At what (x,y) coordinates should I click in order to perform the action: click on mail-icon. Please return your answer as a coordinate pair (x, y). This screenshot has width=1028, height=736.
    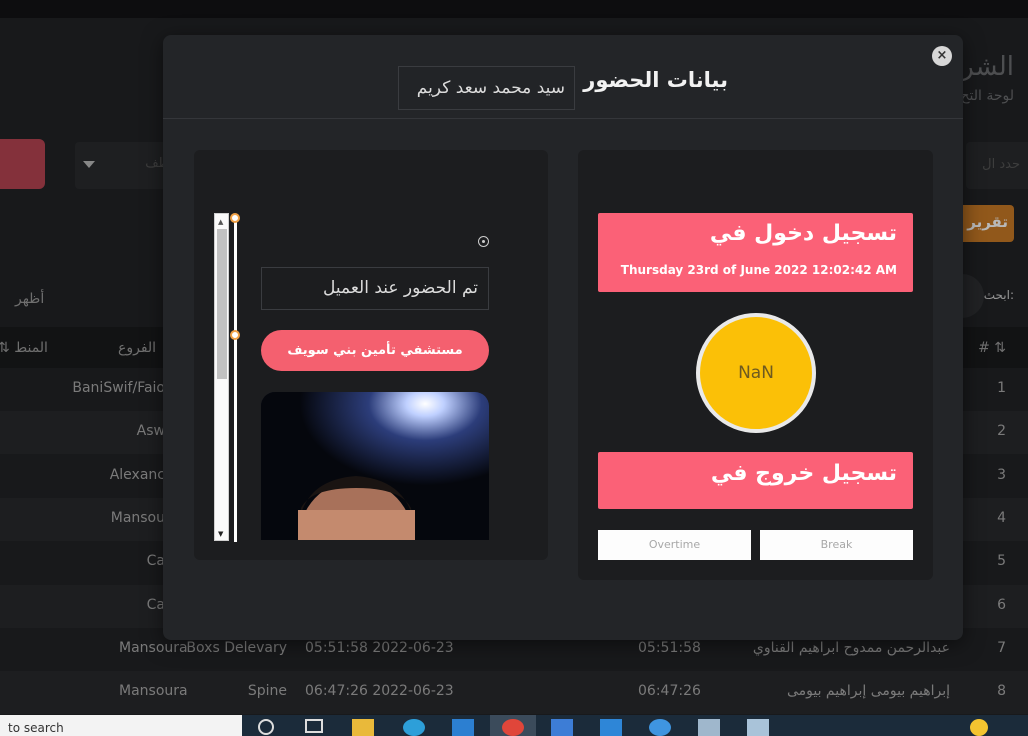
    Looking at the image, I should click on (562, 727).